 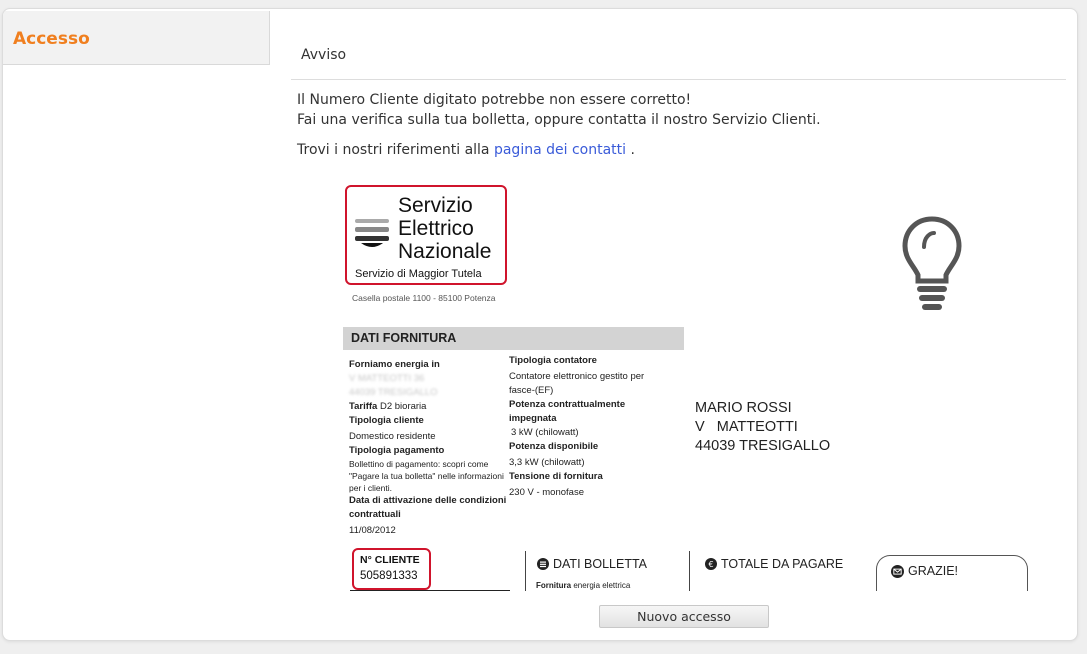 I want to click on field-label: Potenza disponibile, so click(x=554, y=446).